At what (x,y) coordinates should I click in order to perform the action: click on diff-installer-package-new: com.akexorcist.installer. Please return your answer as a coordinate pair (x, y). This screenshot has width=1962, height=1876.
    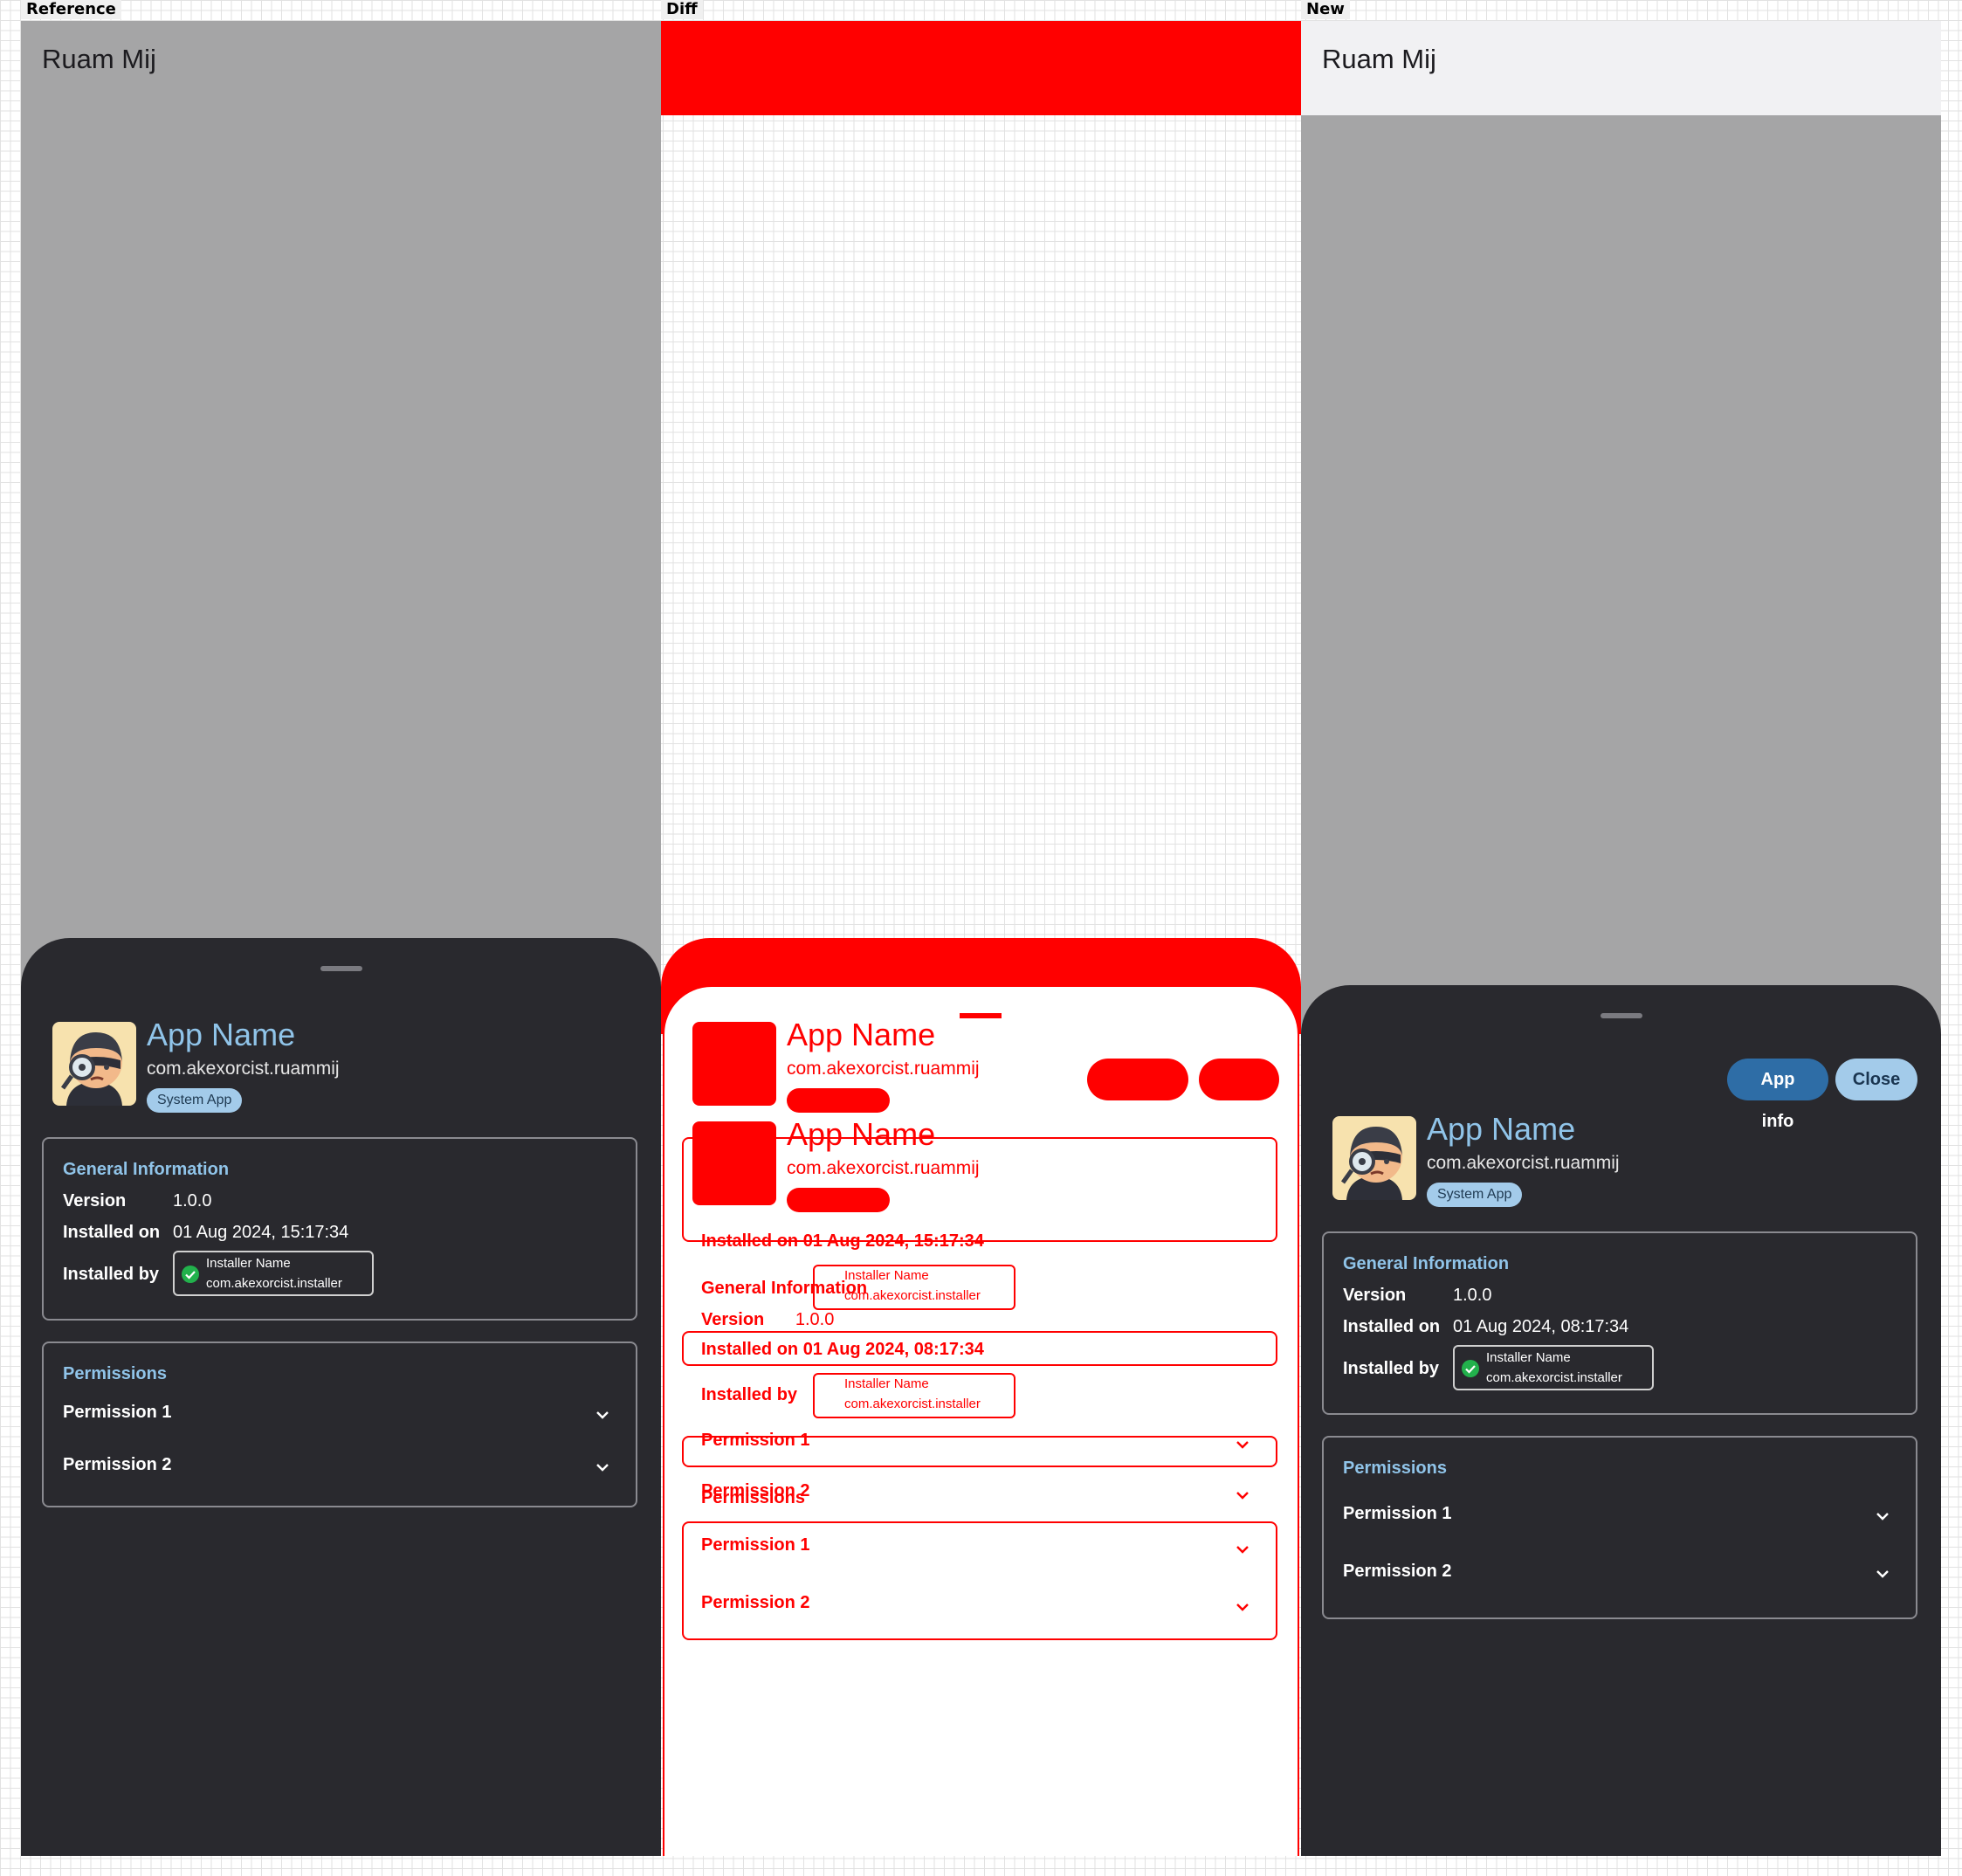
    Looking at the image, I should click on (912, 1404).